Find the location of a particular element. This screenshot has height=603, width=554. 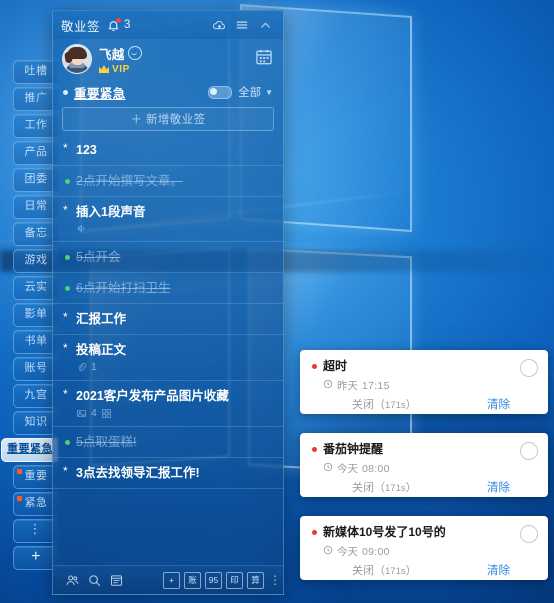

chevron-down-icon: ▼ is located at coordinates (269, 92).